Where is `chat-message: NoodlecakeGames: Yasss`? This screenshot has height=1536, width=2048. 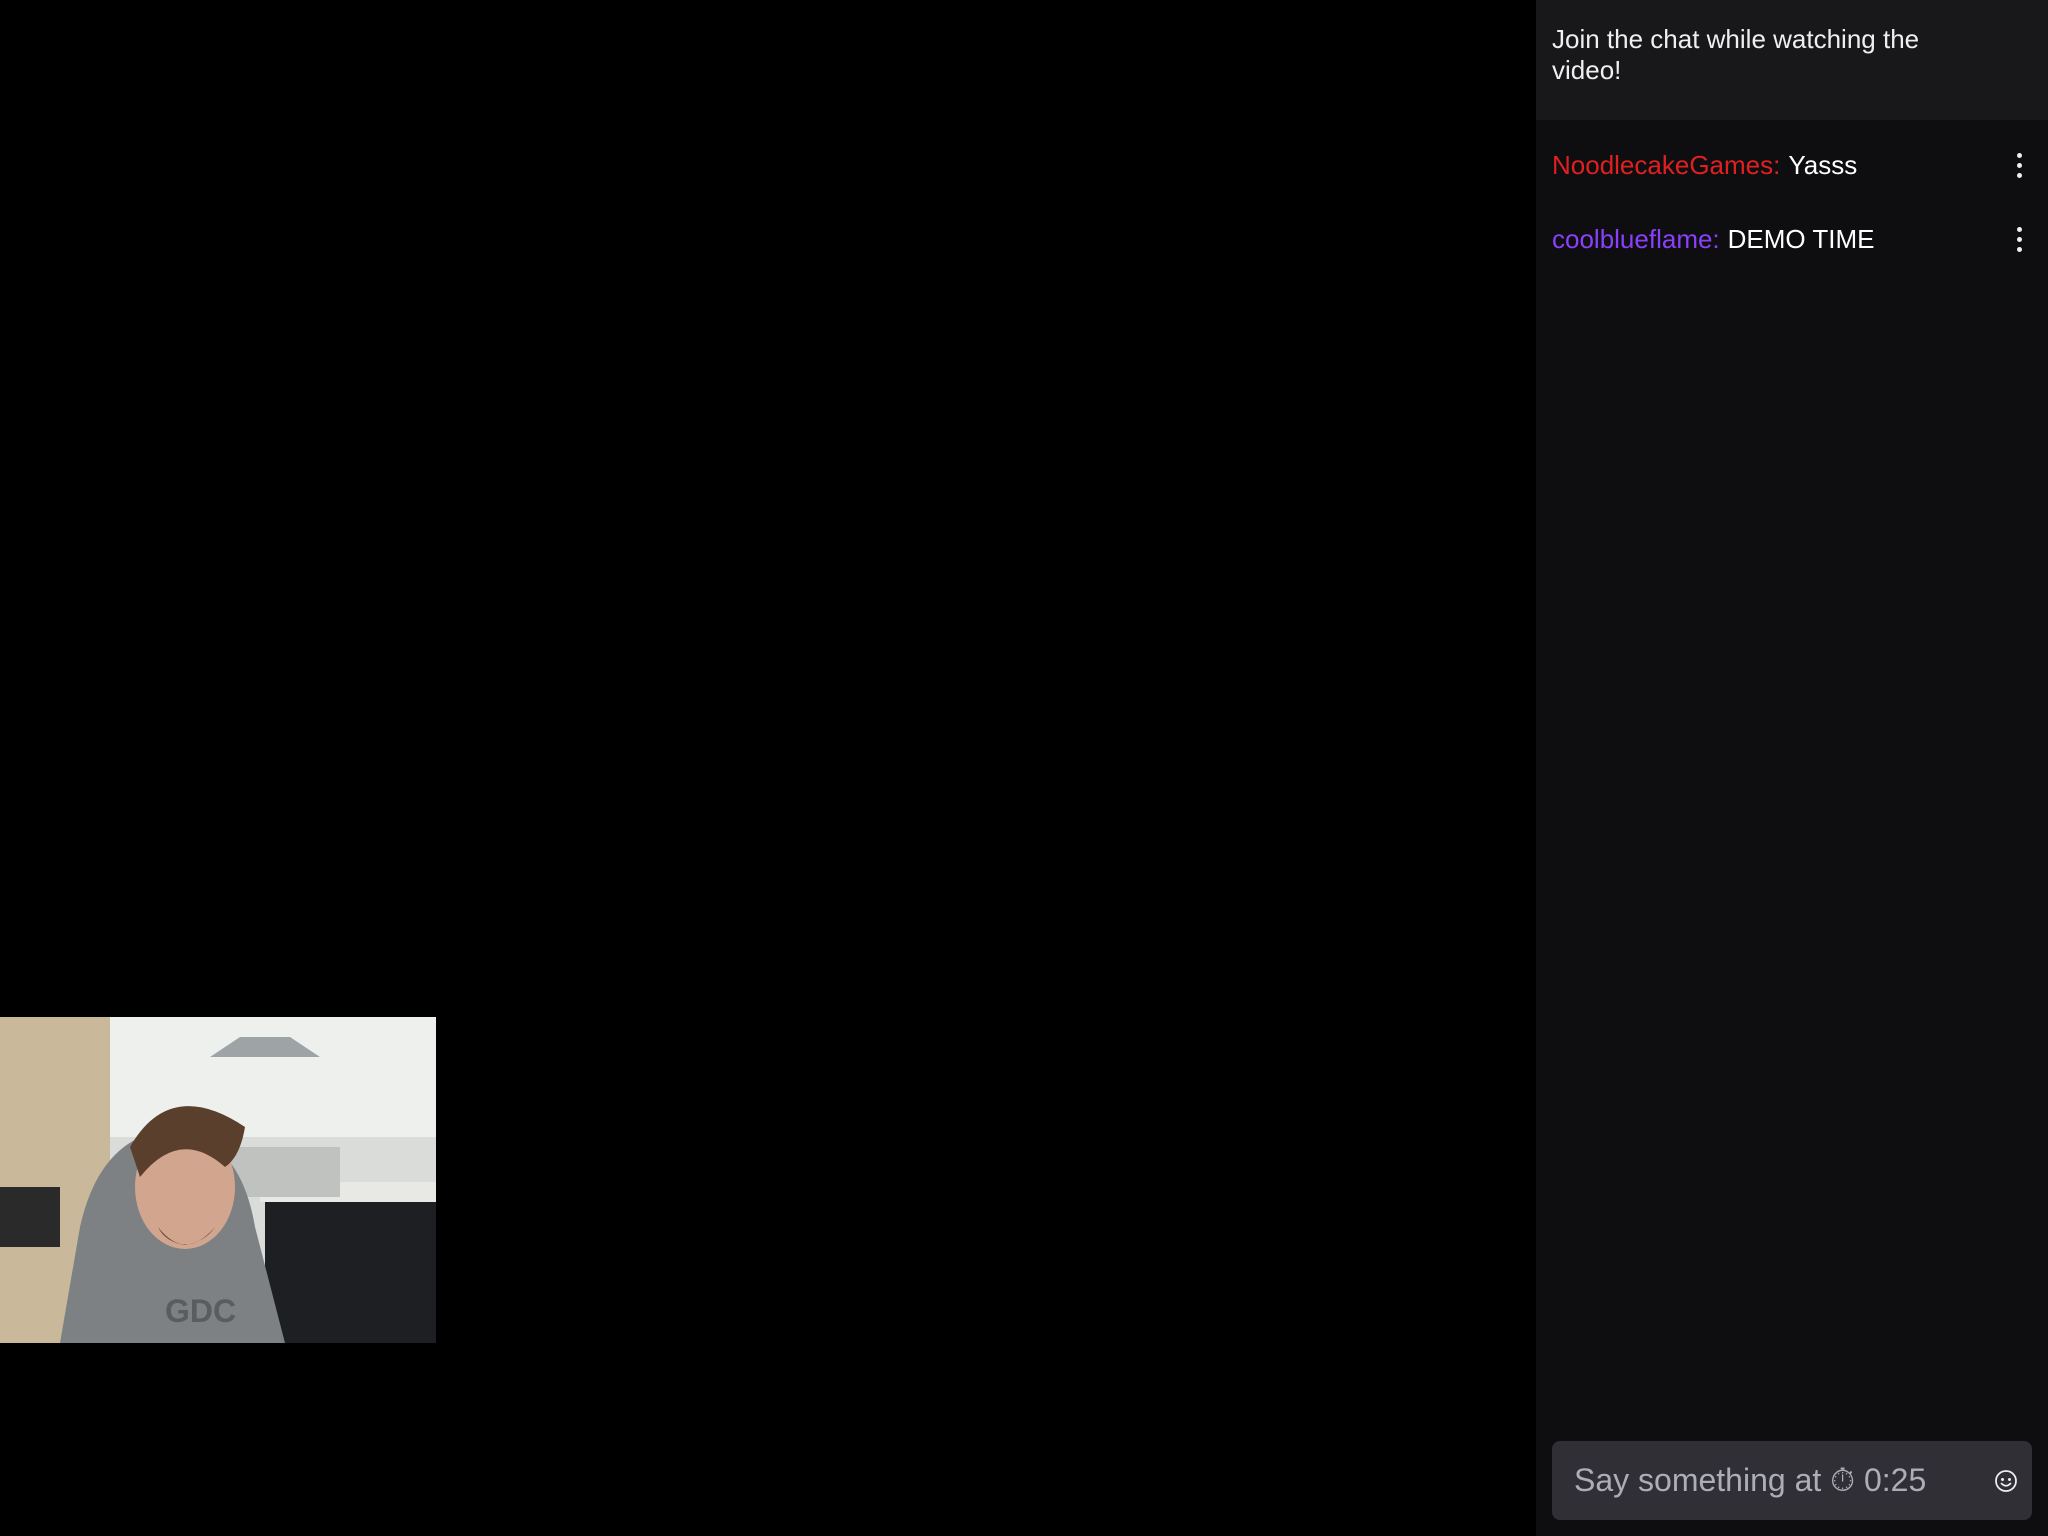 chat-message: NoodlecakeGames: Yasss is located at coordinates (1792, 165).